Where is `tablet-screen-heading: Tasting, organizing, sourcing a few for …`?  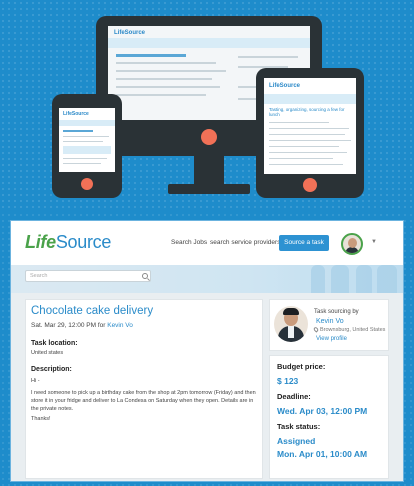 tablet-screen-heading: Tasting, organizing, sourcing a few for … is located at coordinates (307, 112).